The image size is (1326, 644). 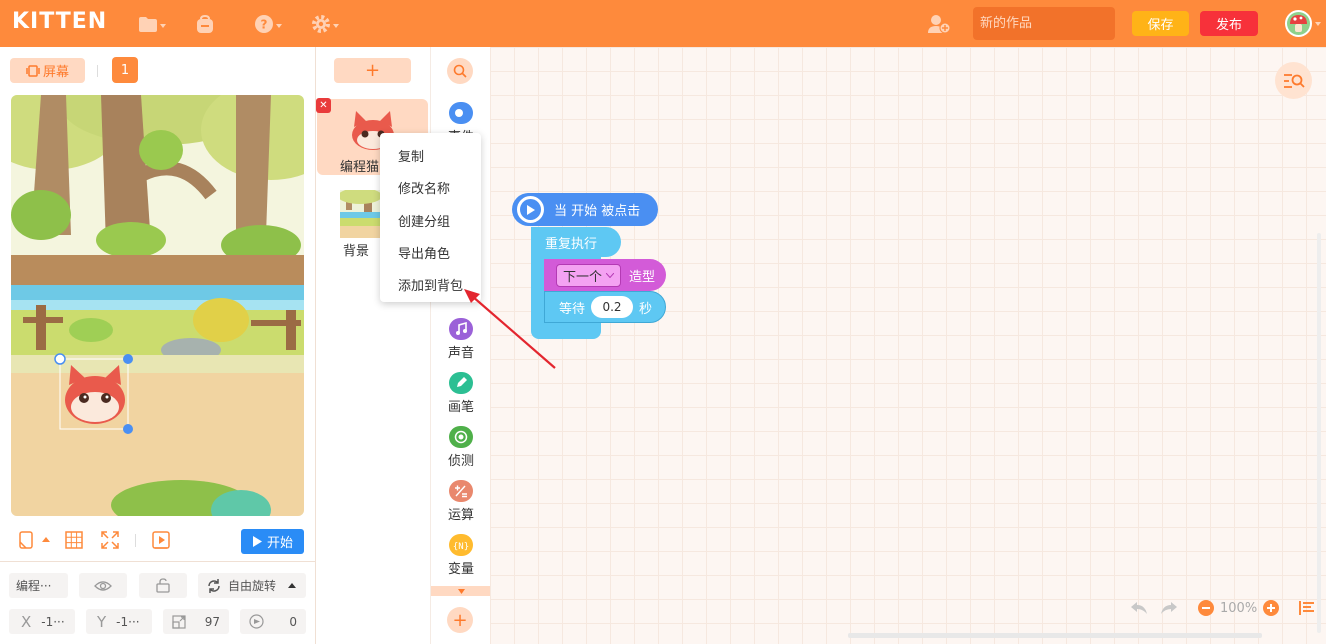 I want to click on category-variables: {N} 变量, so click(x=461, y=555).